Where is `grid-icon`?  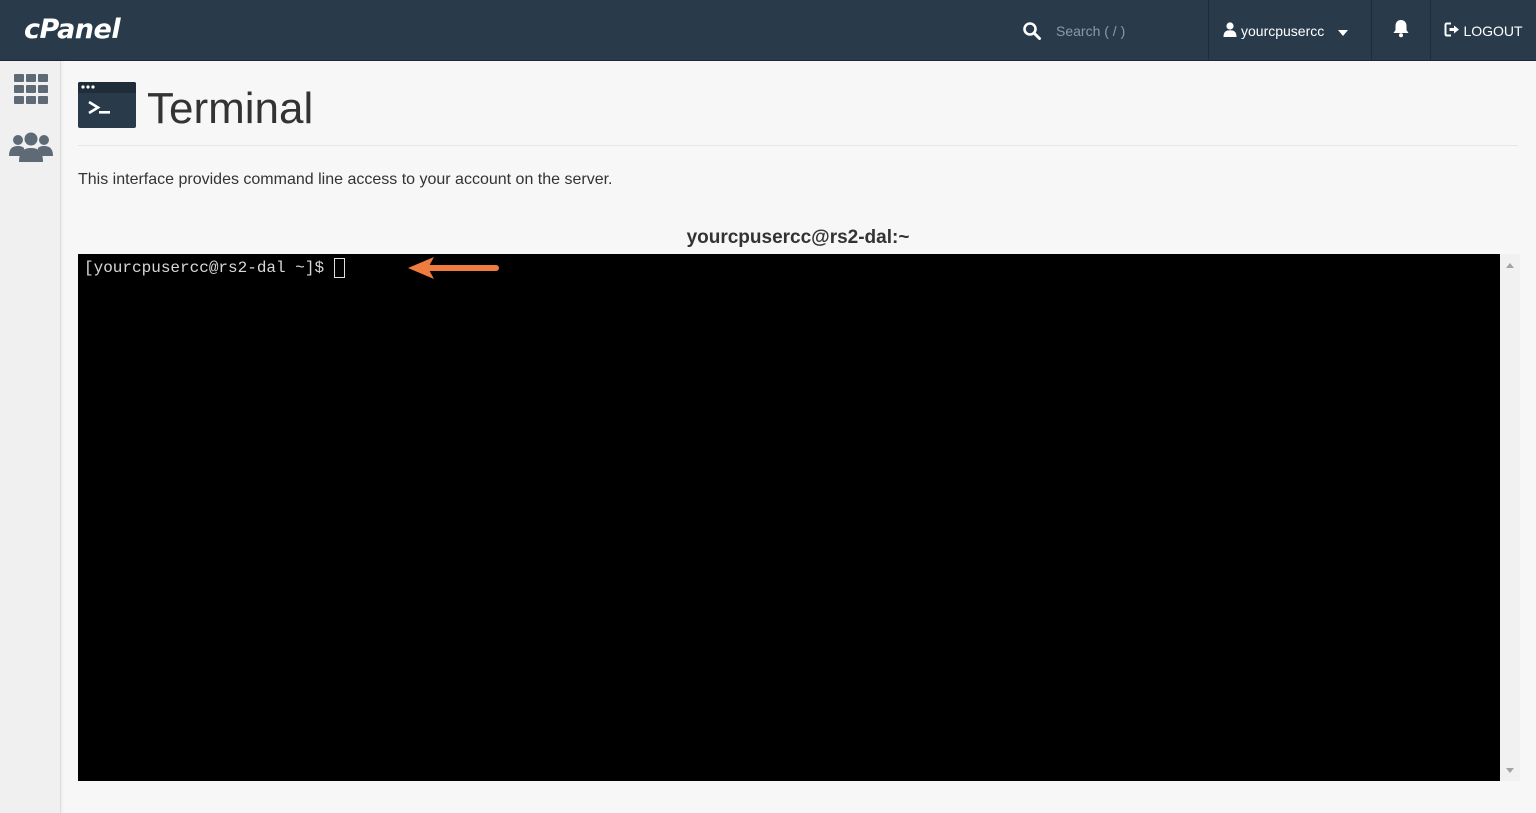 grid-icon is located at coordinates (30, 91).